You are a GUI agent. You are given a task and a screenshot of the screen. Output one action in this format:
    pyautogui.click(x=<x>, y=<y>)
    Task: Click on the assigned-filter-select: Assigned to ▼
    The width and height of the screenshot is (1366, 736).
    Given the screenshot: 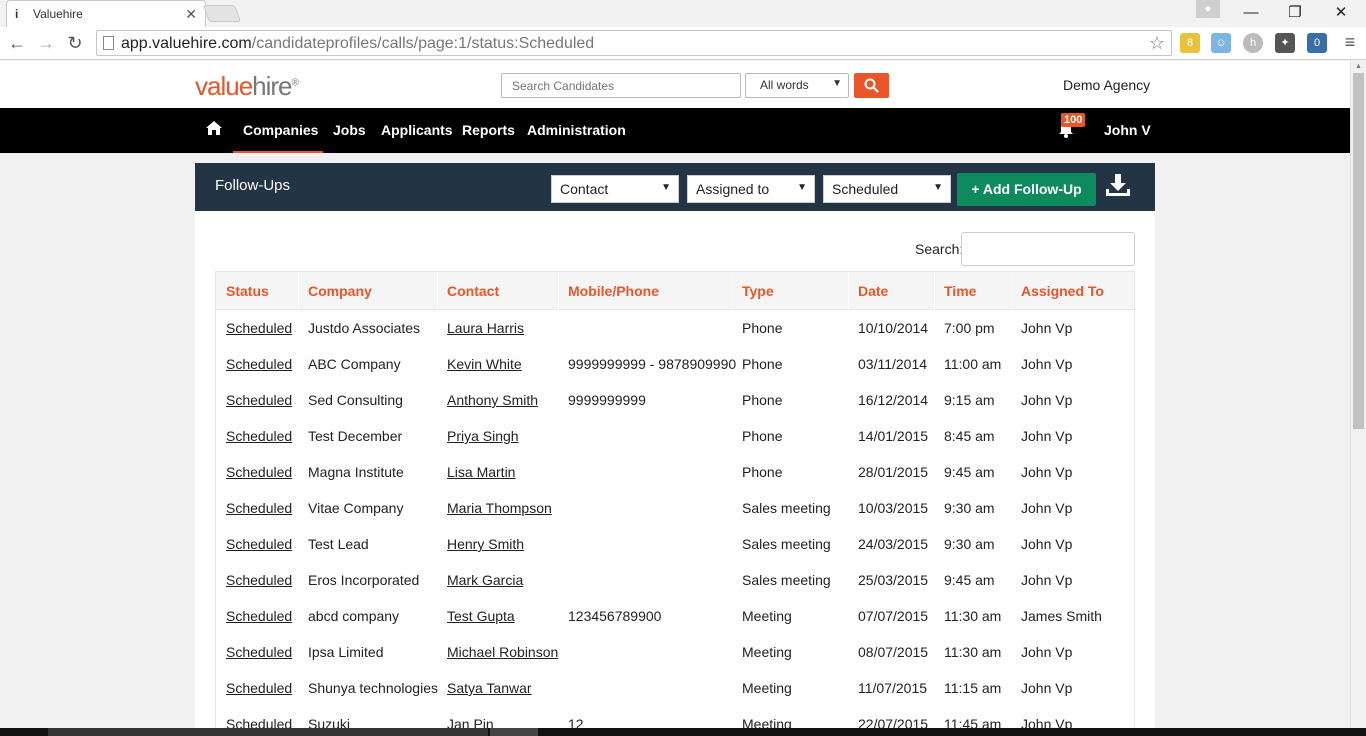 What is the action you would take?
    pyautogui.click(x=751, y=189)
    